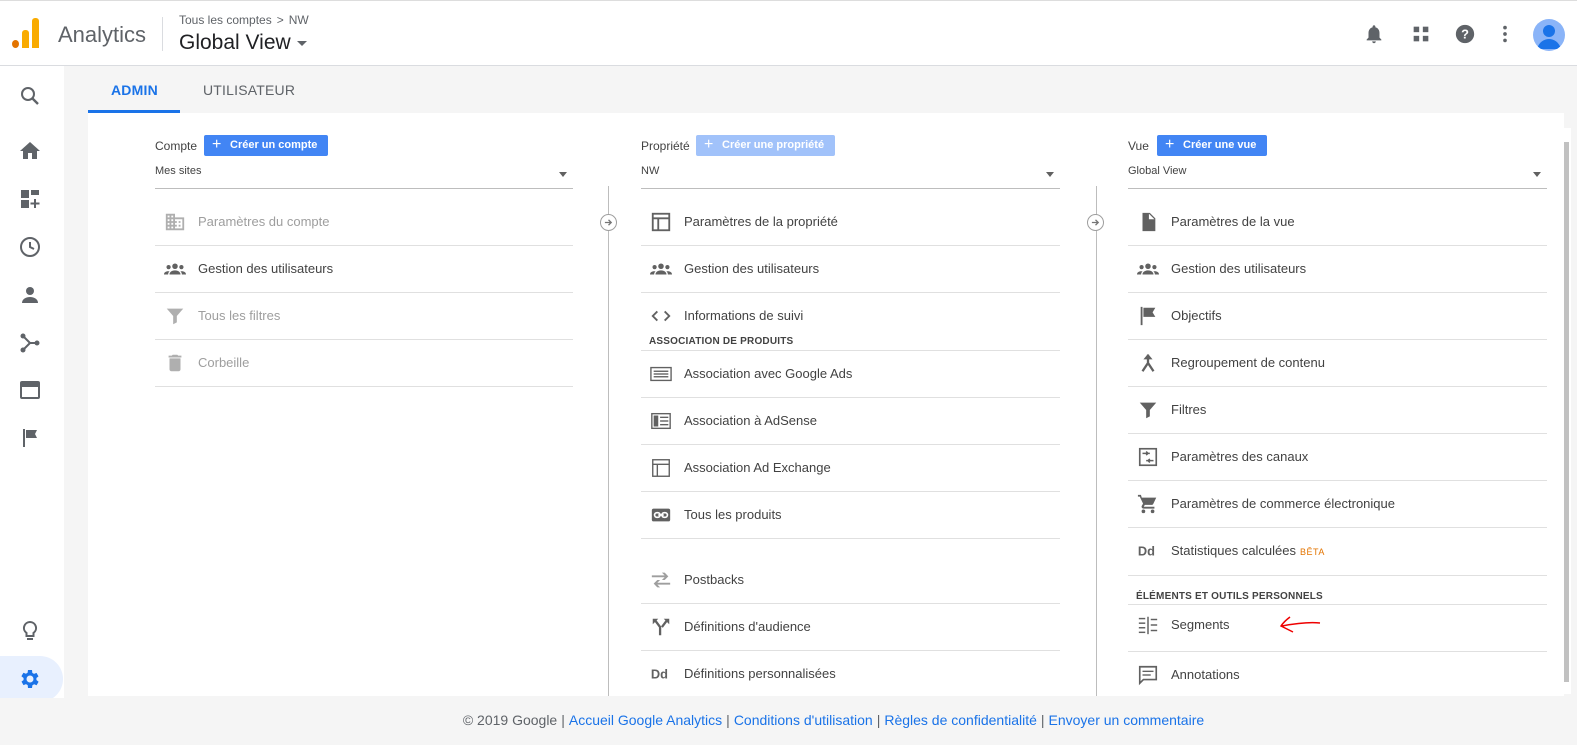 This screenshot has height=745, width=1577. What do you see at coordinates (1421, 34) in the screenshot?
I see `apps-grid-icon` at bounding box center [1421, 34].